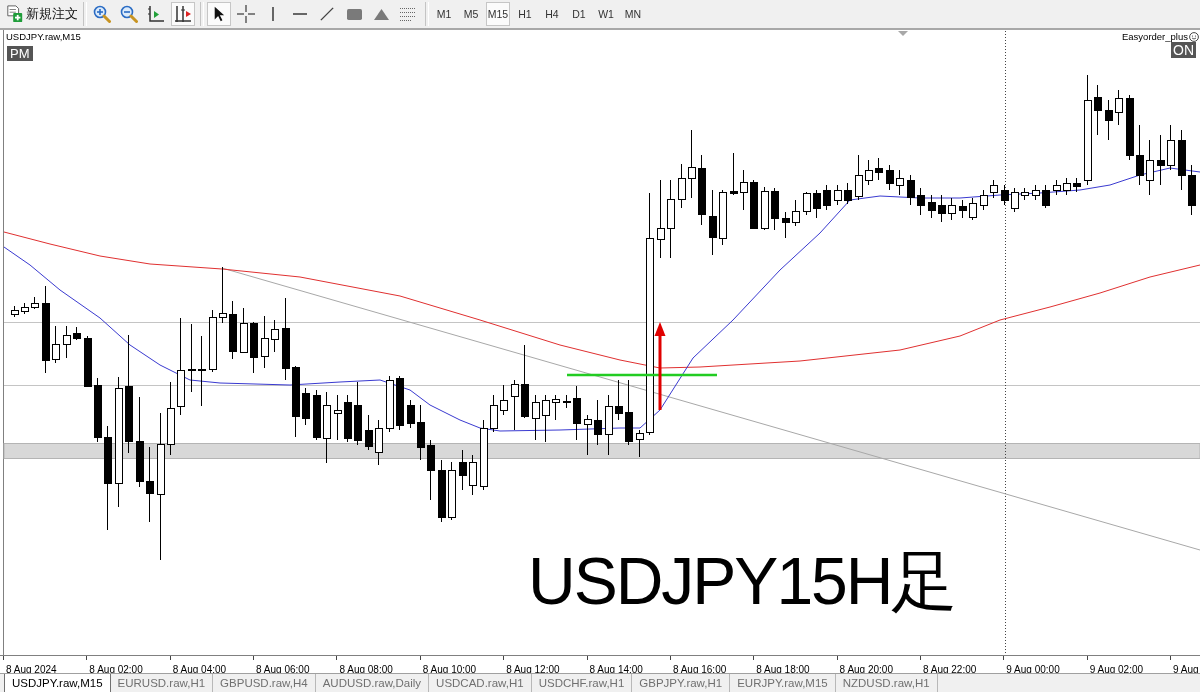 Image resolution: width=1200 pixels, height=692 pixels. Describe the element at coordinates (449, 670) in the screenshot. I see `time-axis-label: 8 Aug 10:00` at that location.